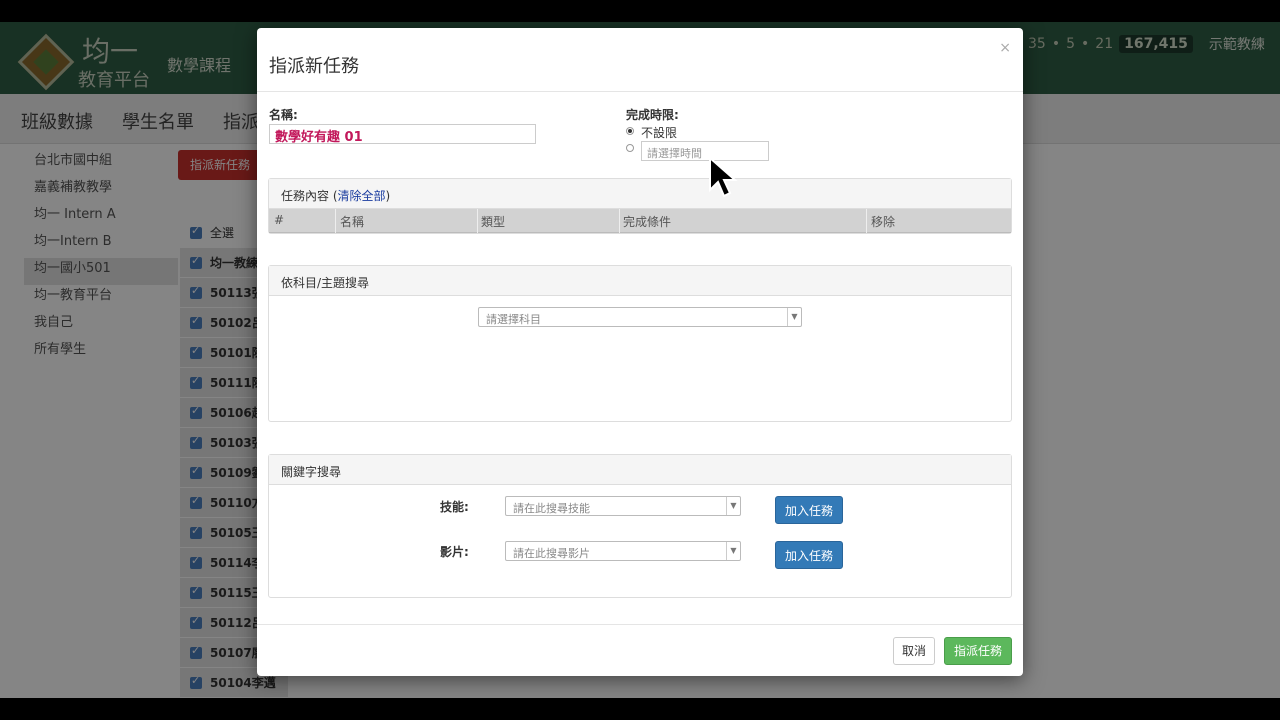  I want to click on col-type: 類型, so click(493, 222).